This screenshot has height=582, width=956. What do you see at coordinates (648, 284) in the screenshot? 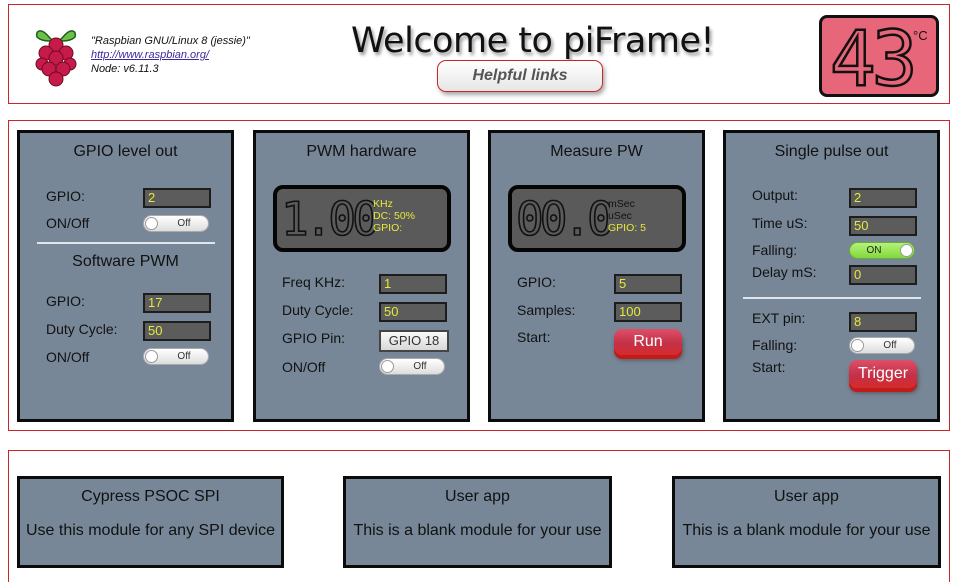
I see `measure-gpio-input: 5` at bounding box center [648, 284].